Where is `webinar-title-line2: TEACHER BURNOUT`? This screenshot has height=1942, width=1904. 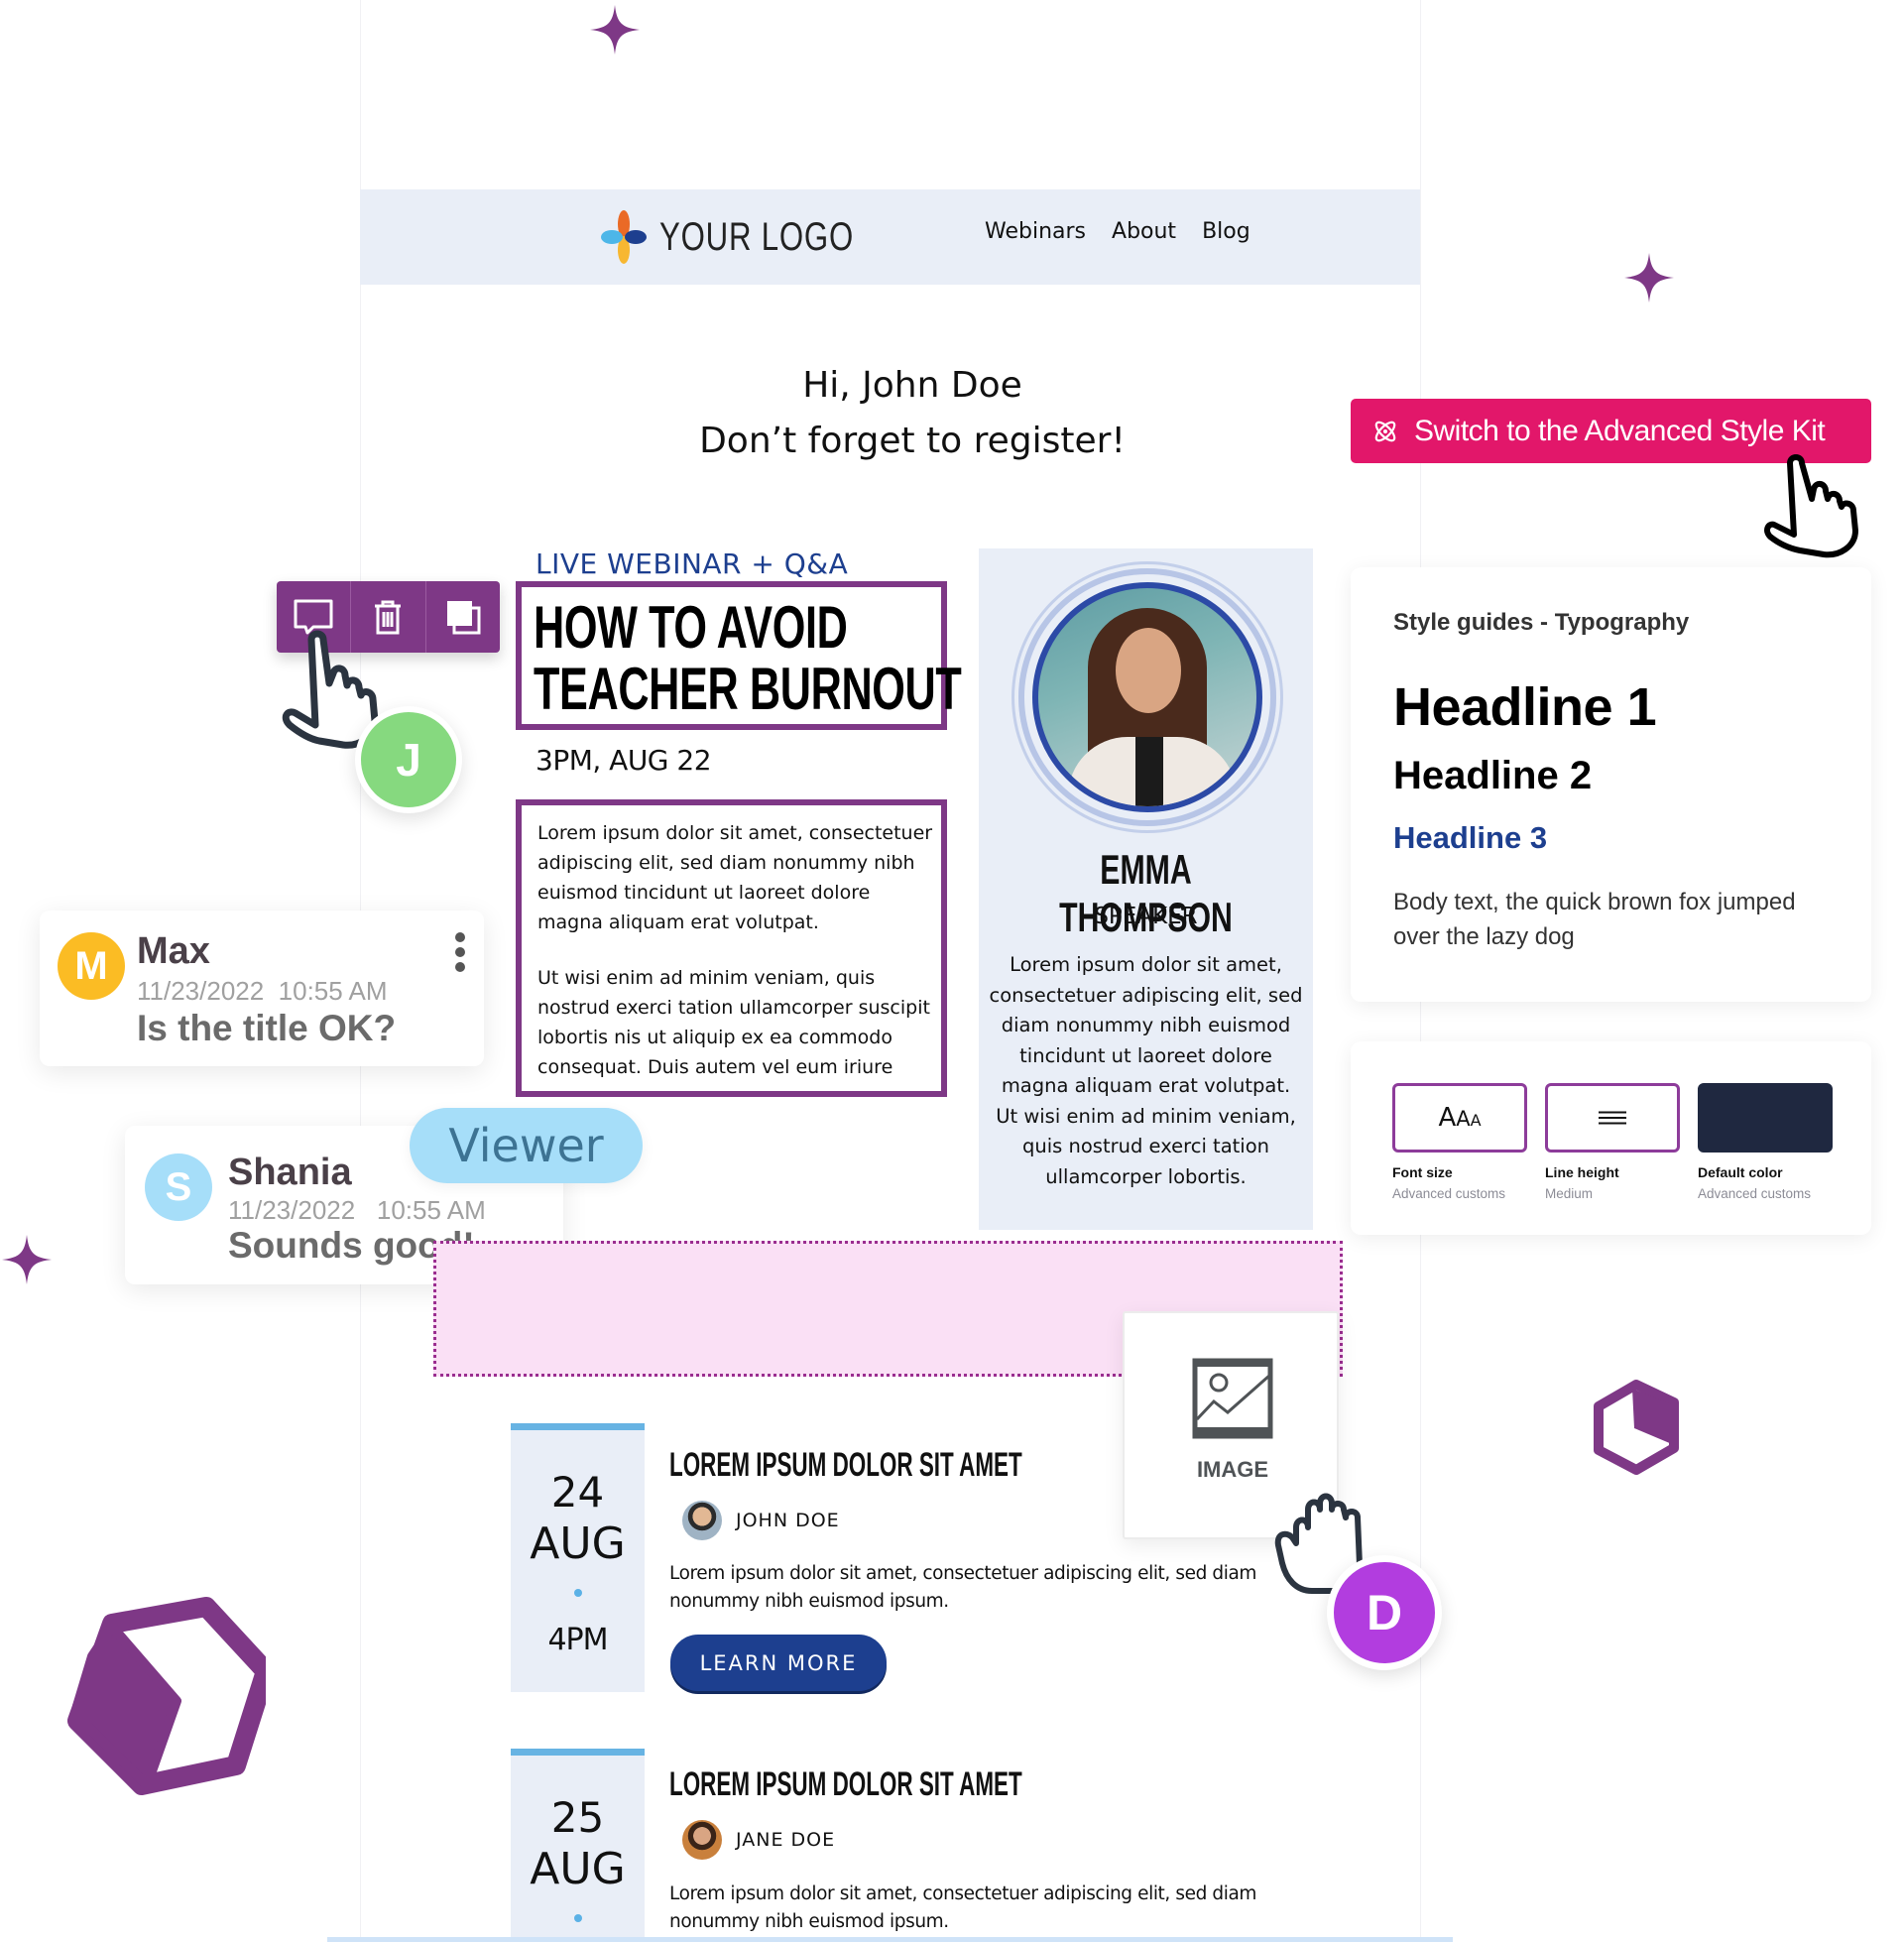
webinar-title-line2: TEACHER BURNOUT is located at coordinates (748, 689).